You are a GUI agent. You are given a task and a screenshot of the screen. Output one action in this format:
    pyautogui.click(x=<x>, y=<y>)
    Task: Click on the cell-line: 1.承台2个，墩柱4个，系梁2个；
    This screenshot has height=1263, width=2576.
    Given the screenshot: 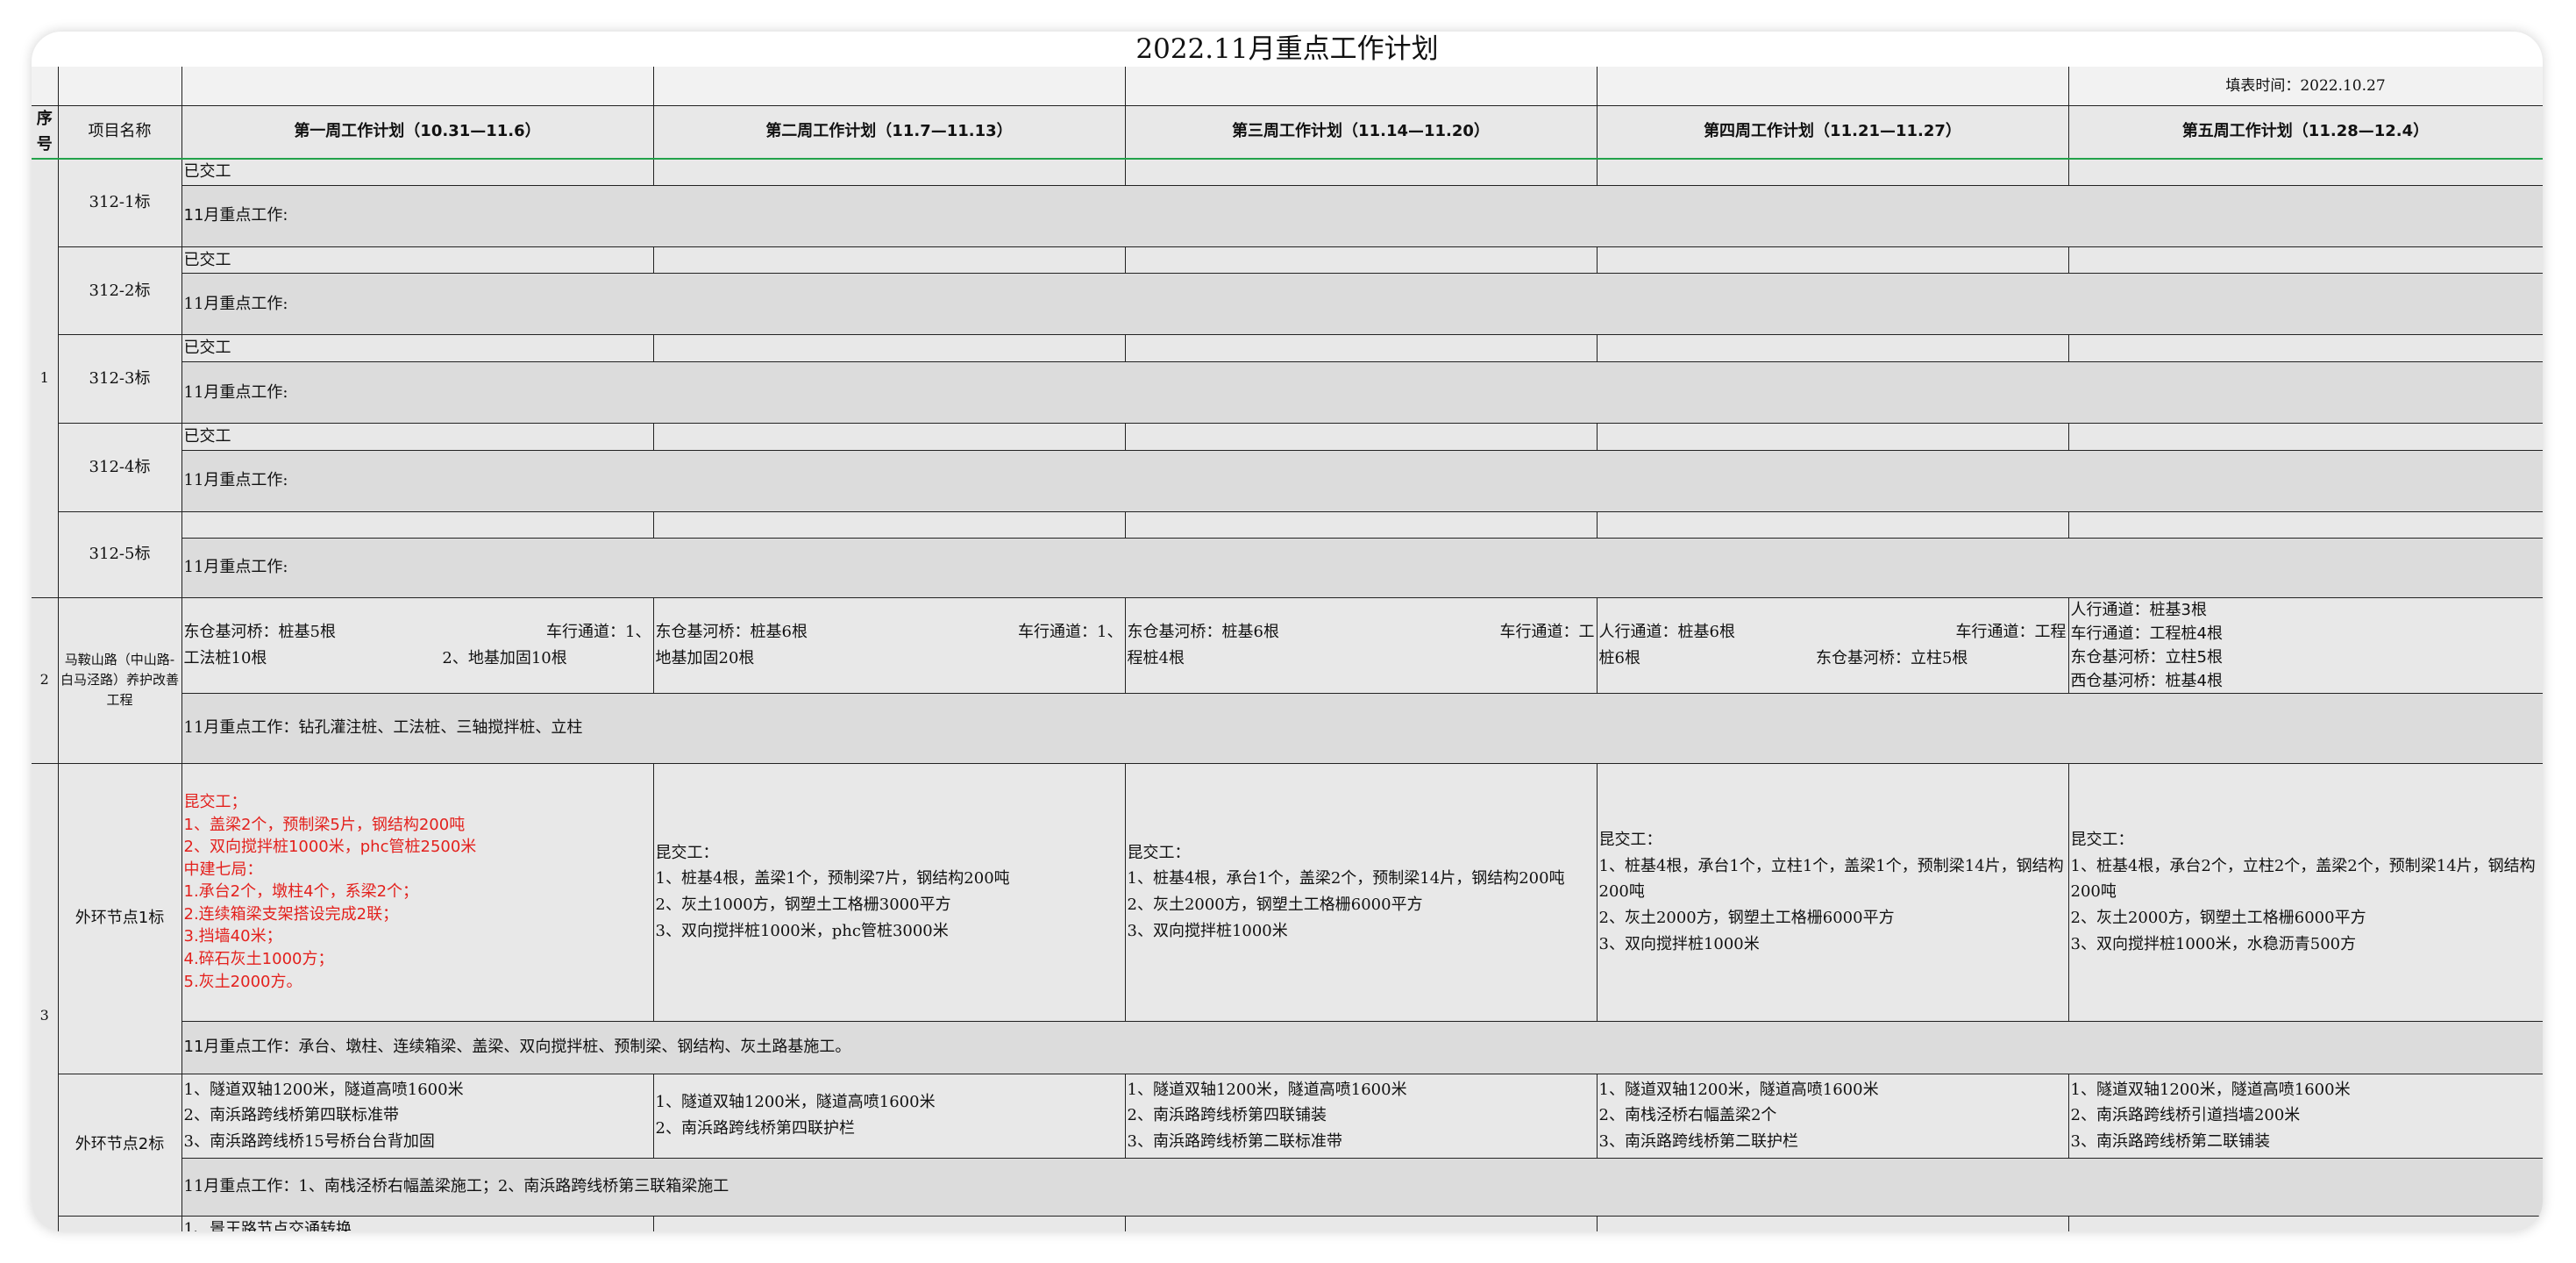 What is the action you would take?
    pyautogui.click(x=301, y=892)
    